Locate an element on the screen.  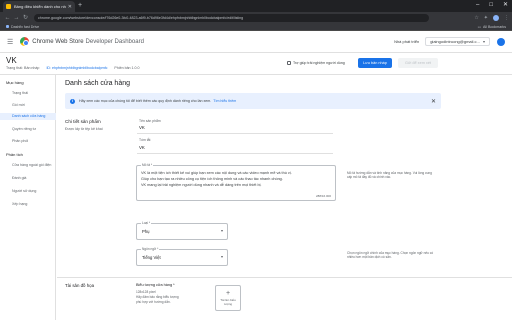
item-id: ID: ehpfnbmjnhblbgnlmbllbodcbalpmfc is located at coordinates (76, 68).